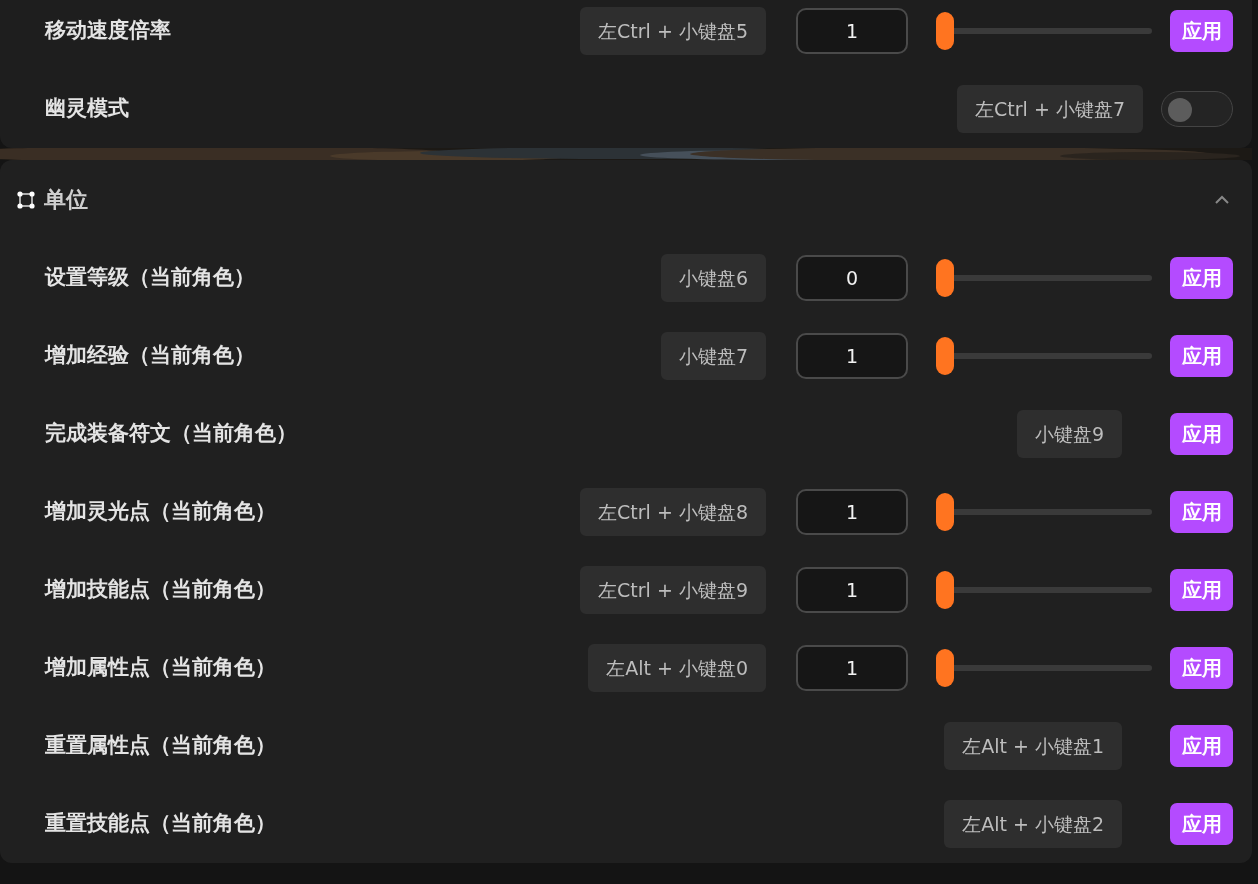 The image size is (1258, 884). What do you see at coordinates (1033, 824) in the screenshot?
I see `hotkey-label: 左Alt + 小键盘2` at bounding box center [1033, 824].